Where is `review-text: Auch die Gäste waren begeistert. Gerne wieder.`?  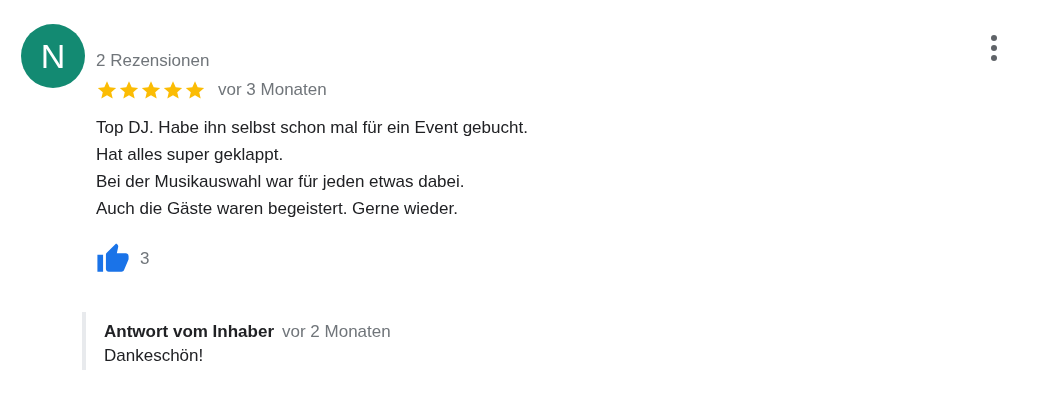
review-text: Auch die Gäste waren begeistert. Gerne wieder. is located at coordinates (277, 209).